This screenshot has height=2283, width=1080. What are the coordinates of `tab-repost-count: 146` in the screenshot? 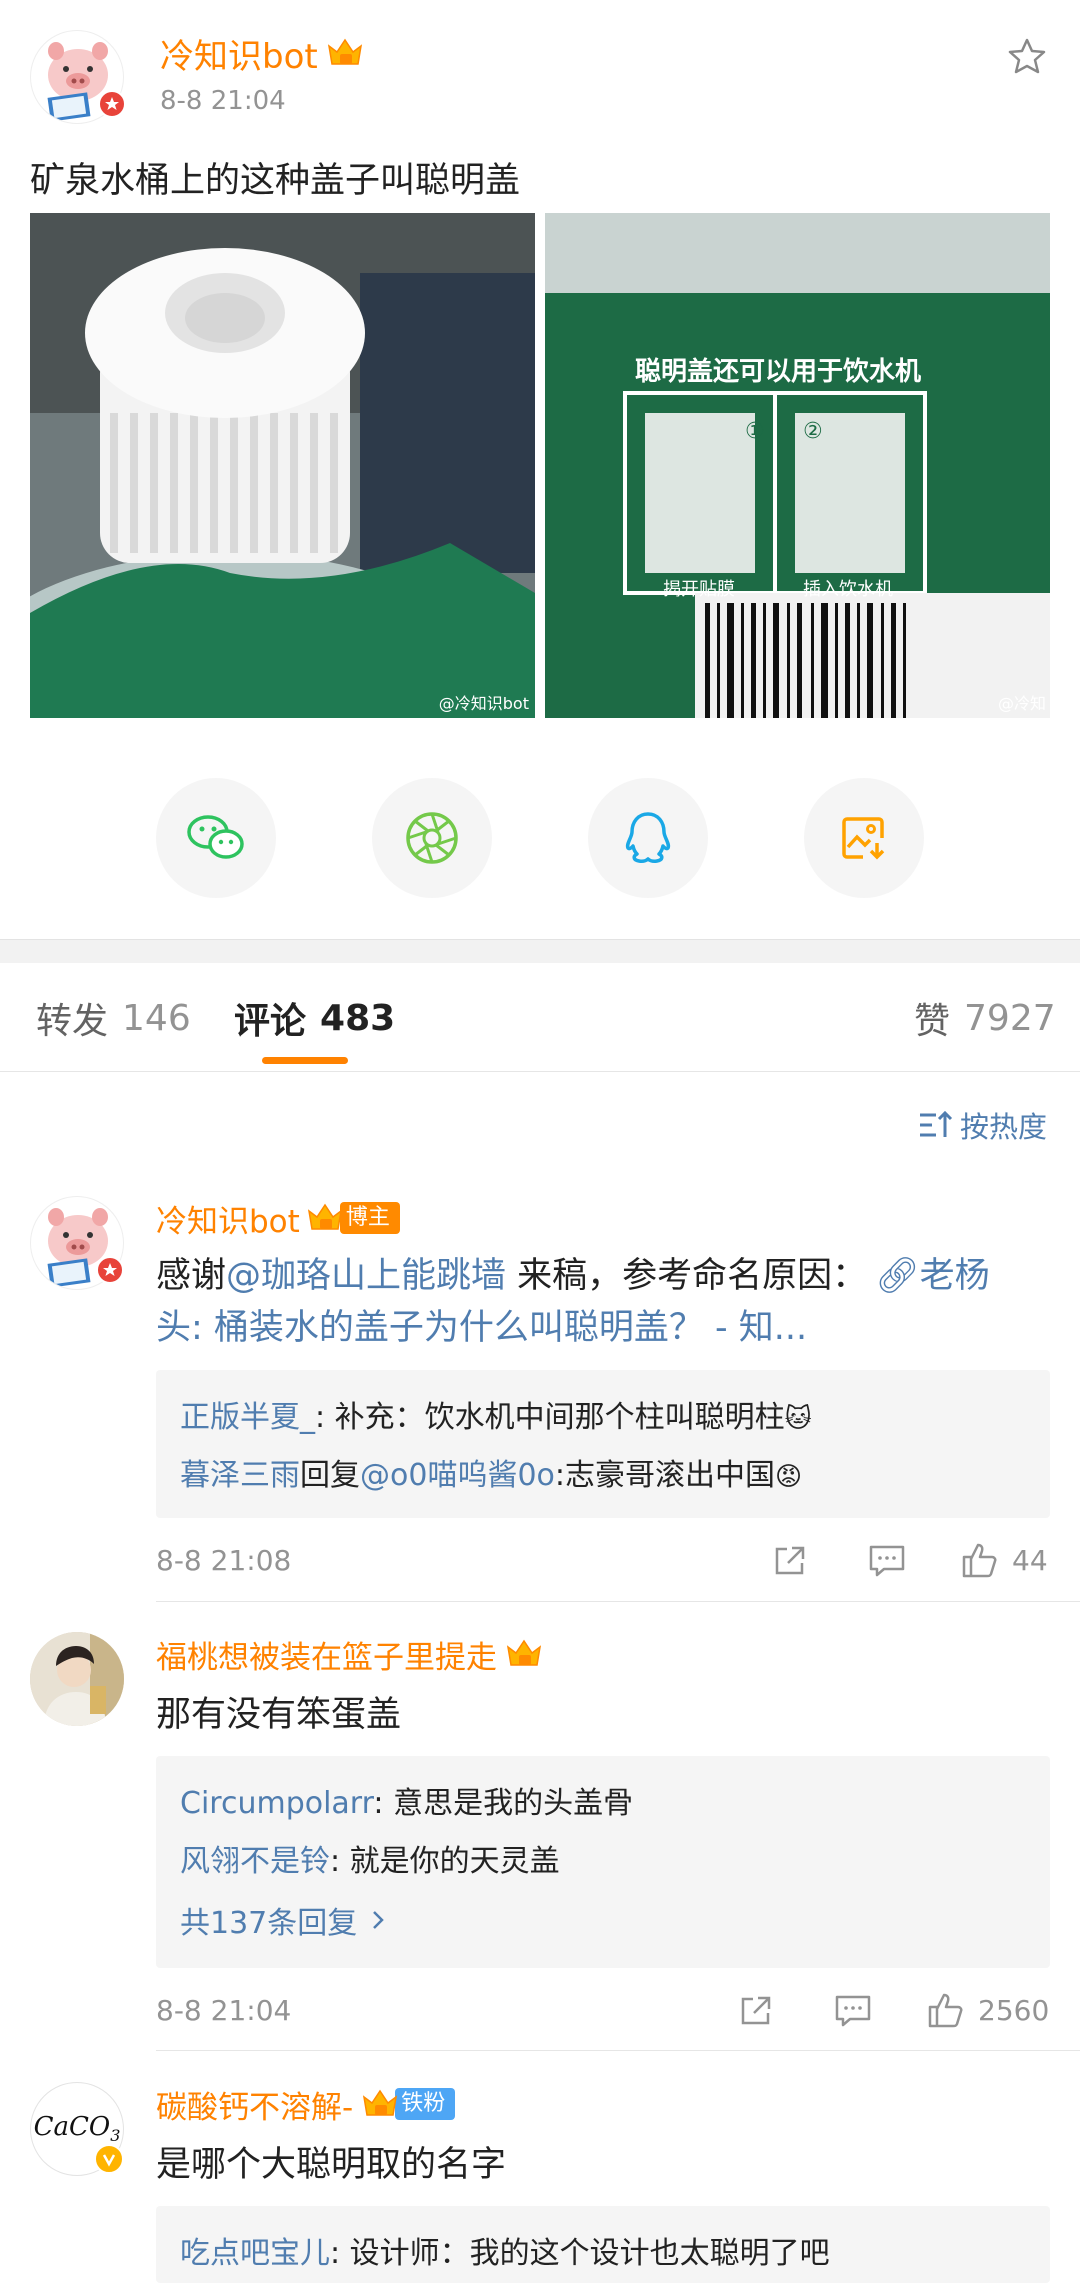 It's located at (156, 1018).